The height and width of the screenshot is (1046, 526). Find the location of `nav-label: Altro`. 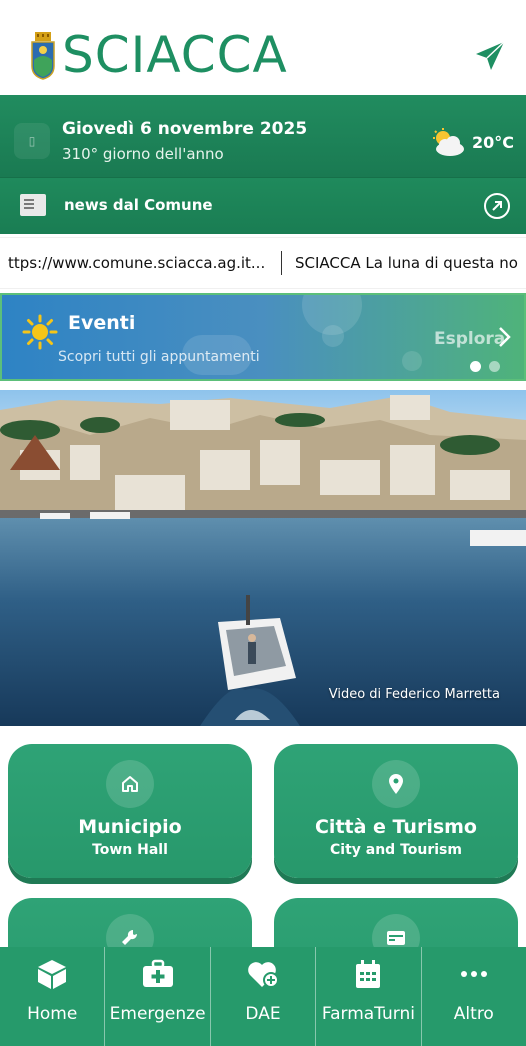

nav-label: Altro is located at coordinates (473, 1014).